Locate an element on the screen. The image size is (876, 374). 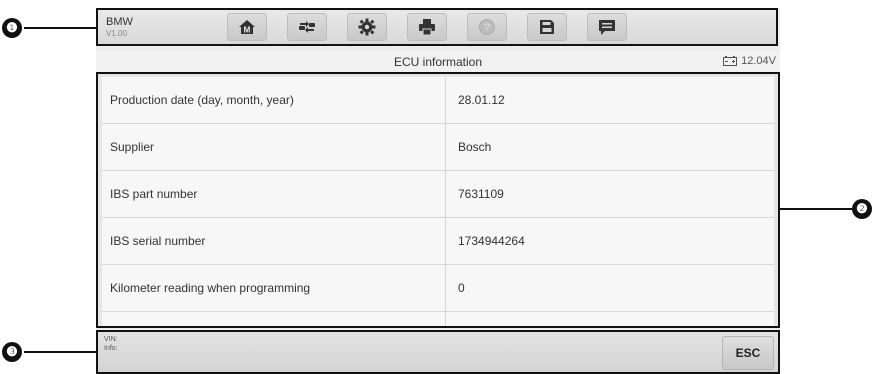
svg-text: M is located at coordinates (247, 30).